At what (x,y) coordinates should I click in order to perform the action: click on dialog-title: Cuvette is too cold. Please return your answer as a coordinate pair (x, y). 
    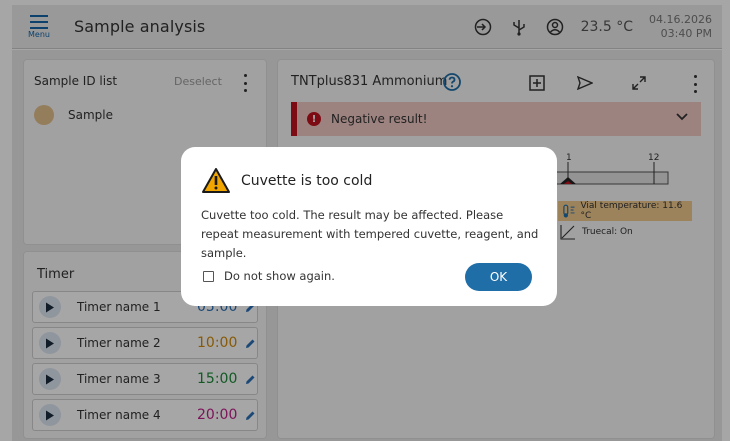
    Looking at the image, I should click on (307, 181).